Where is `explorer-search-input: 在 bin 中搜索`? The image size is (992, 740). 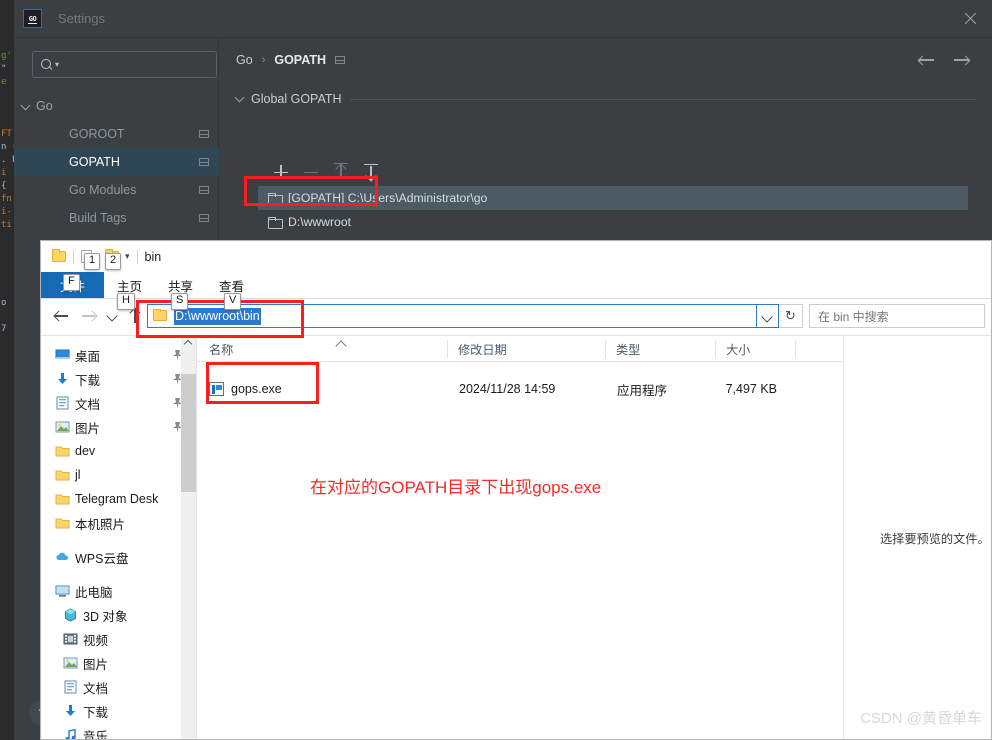 explorer-search-input: 在 bin 中搜索 is located at coordinates (897, 316).